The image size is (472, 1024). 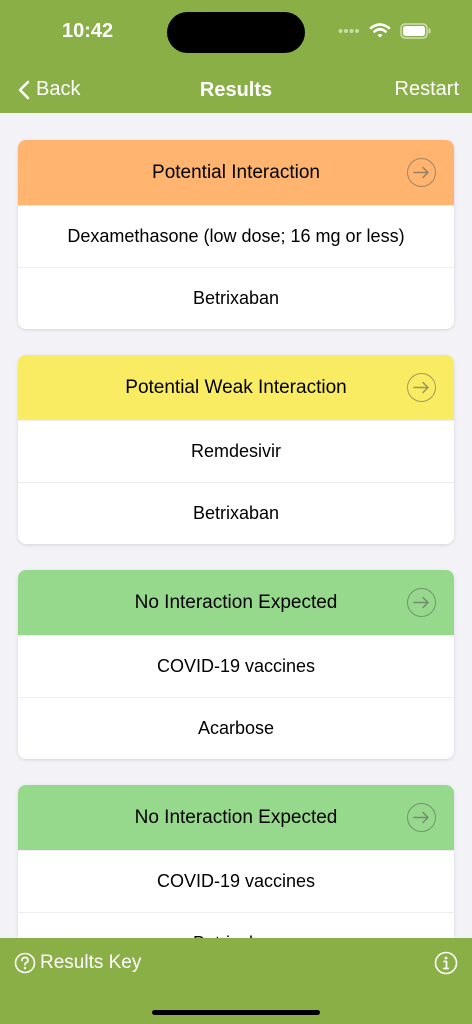 What do you see at coordinates (236, 728) in the screenshot?
I see `drug-row: Acarbose` at bounding box center [236, 728].